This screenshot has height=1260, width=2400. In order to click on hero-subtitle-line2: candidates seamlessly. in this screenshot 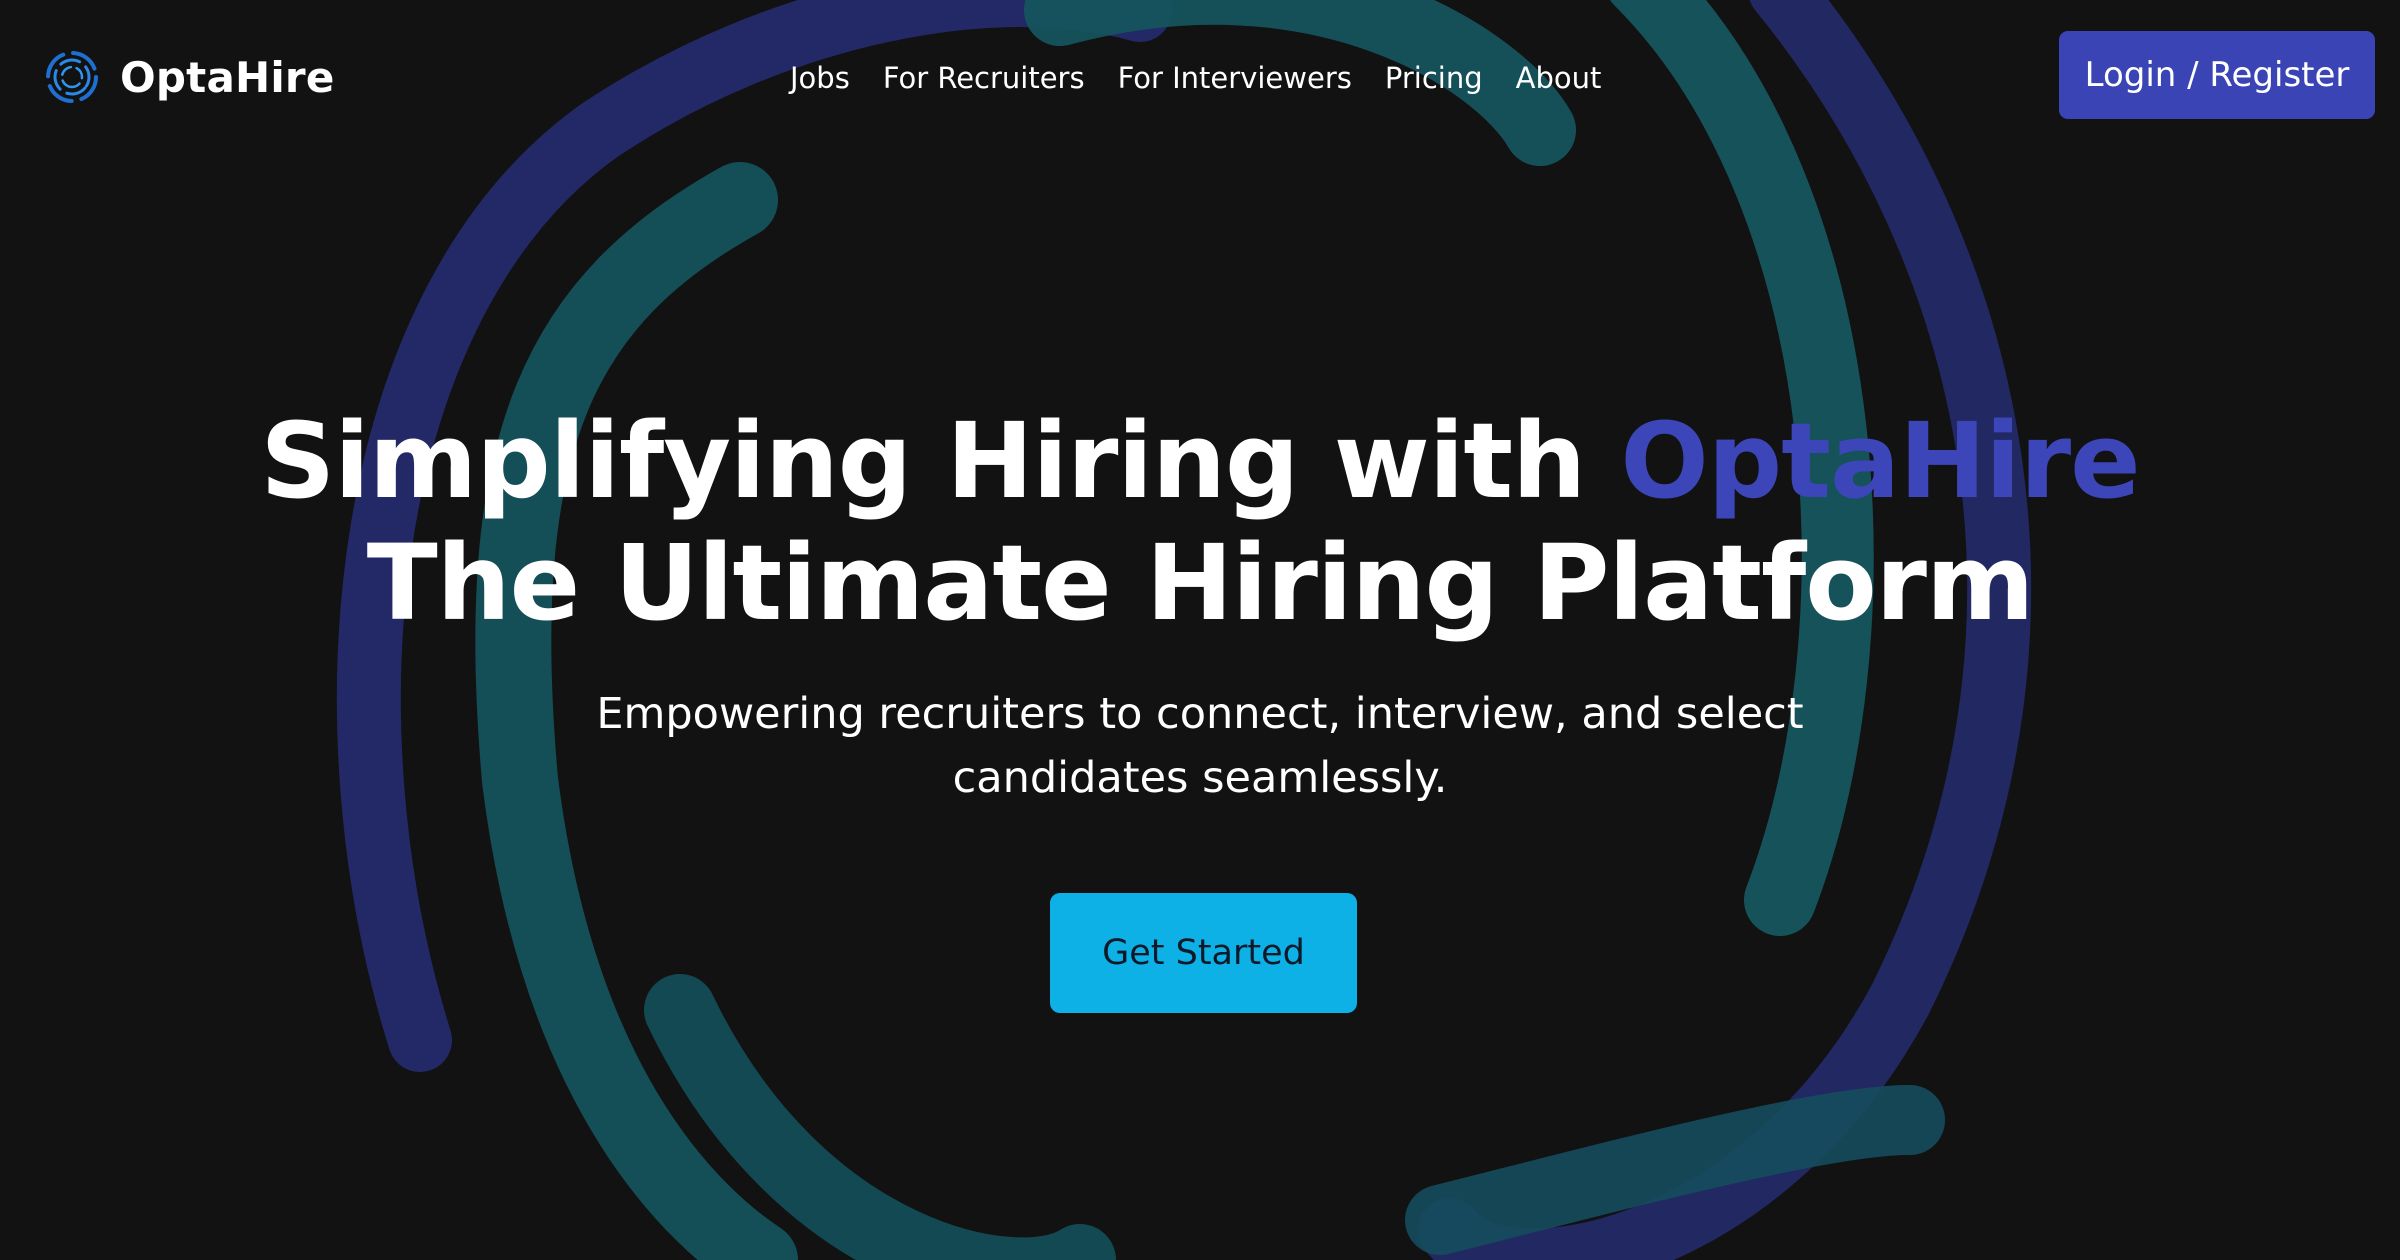, I will do `click(1200, 778)`.